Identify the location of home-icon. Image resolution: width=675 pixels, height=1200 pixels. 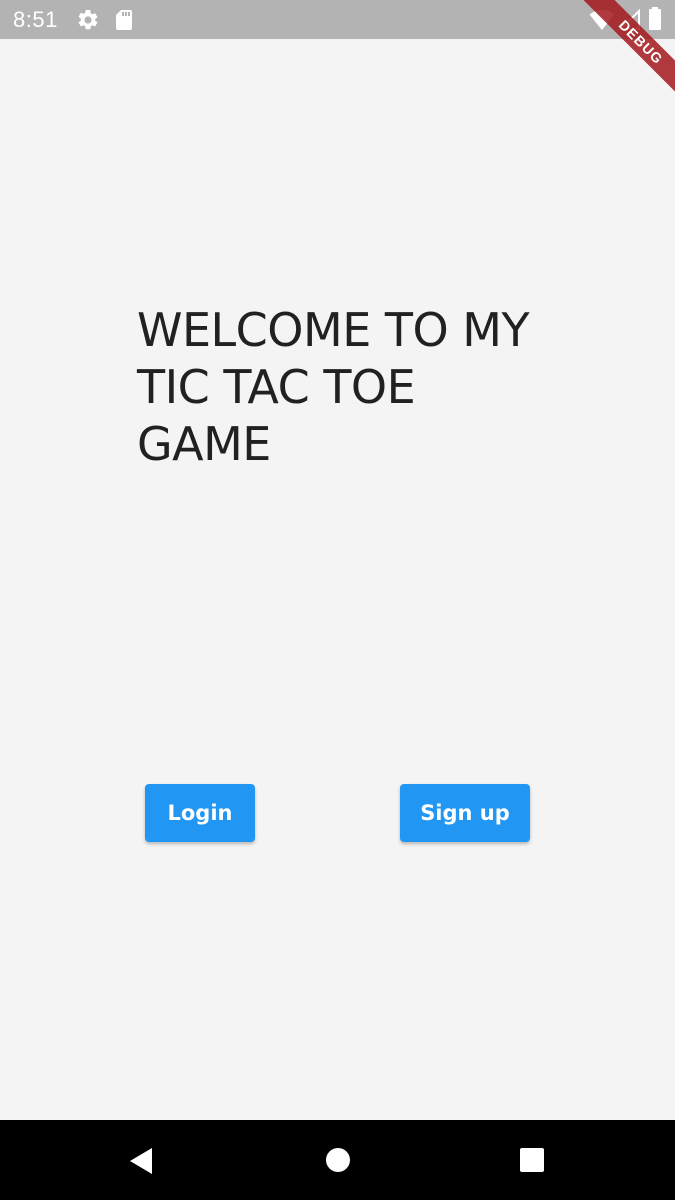
(338, 1162).